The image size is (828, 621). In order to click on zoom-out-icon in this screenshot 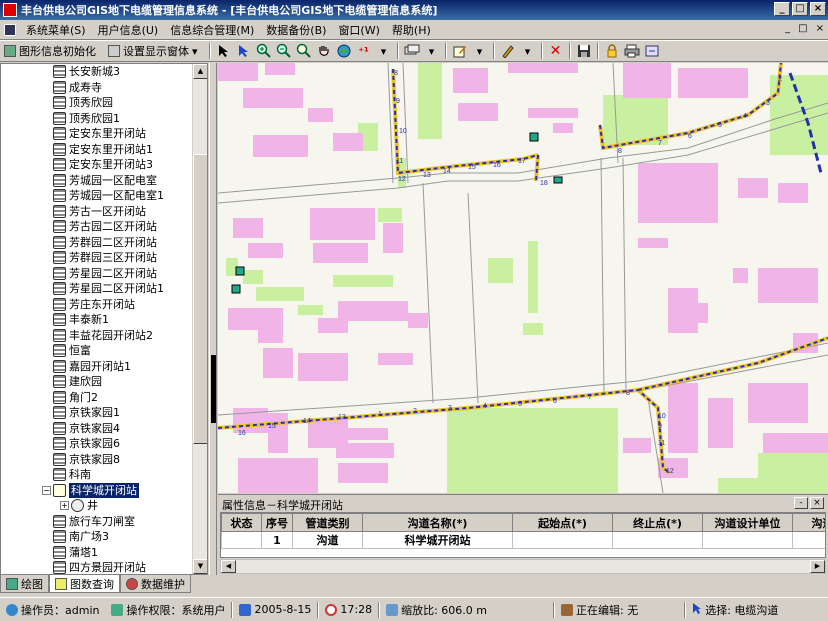, I will do `click(284, 51)`.